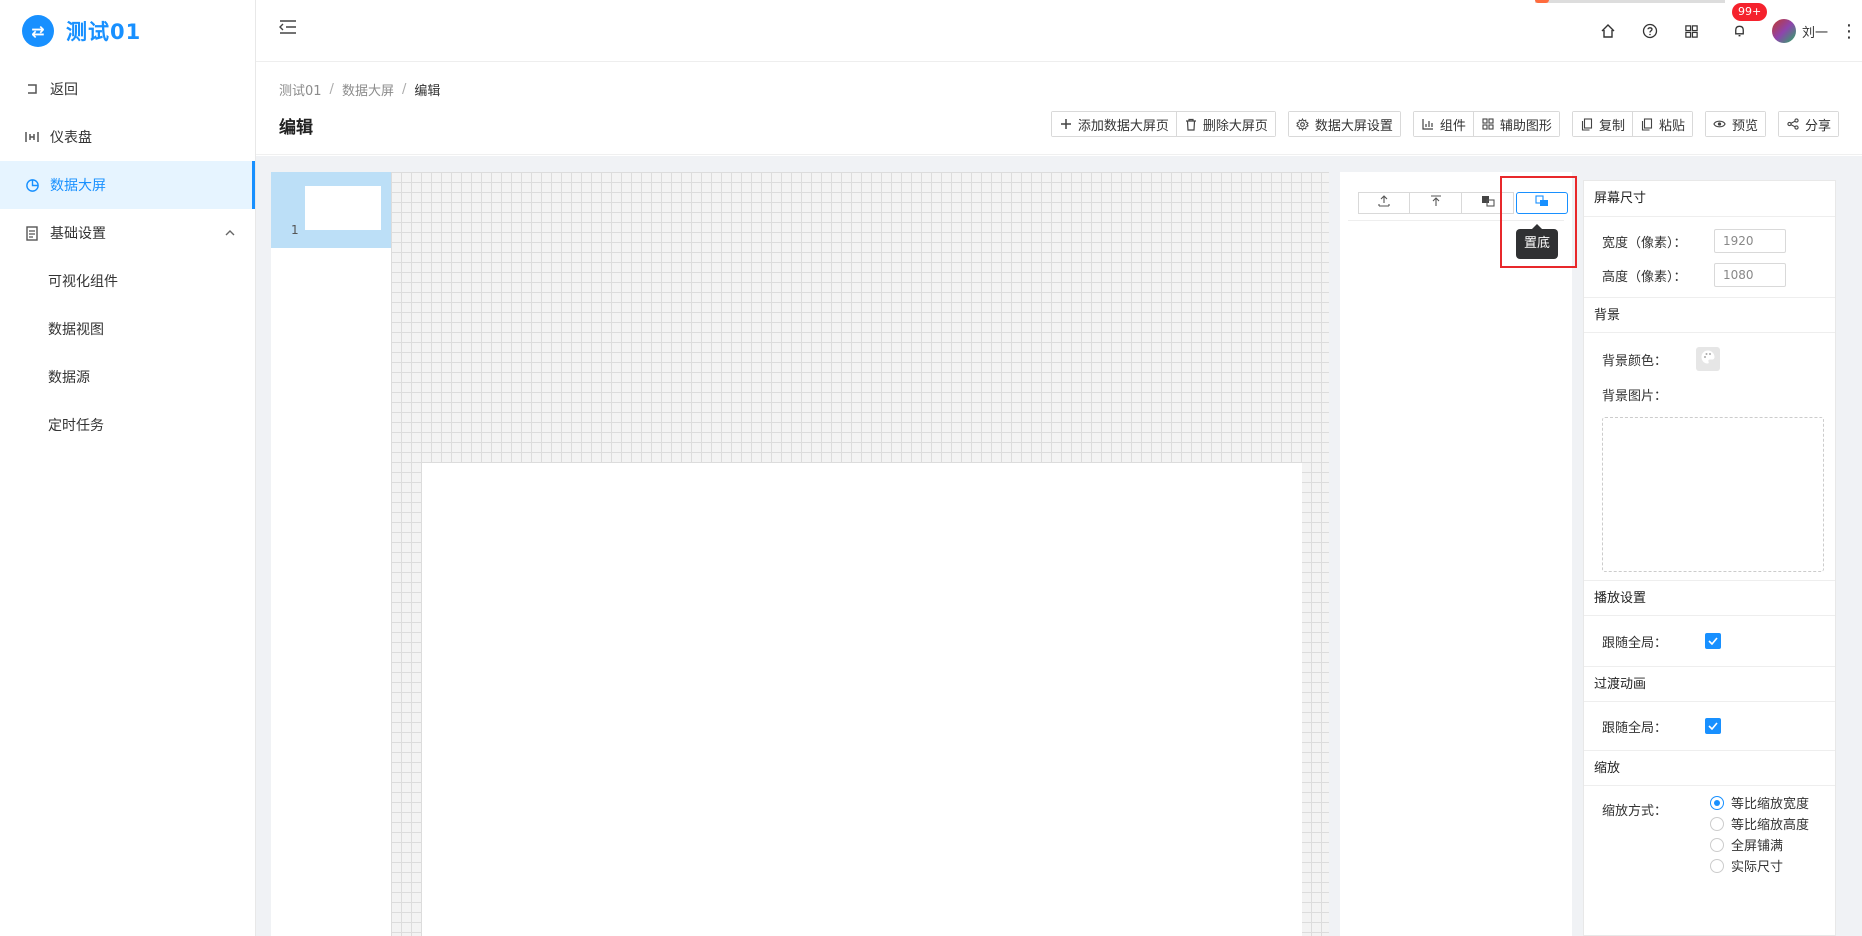 The image size is (1862, 936). I want to click on breadcrumb-item: 数据大屏, so click(368, 89).